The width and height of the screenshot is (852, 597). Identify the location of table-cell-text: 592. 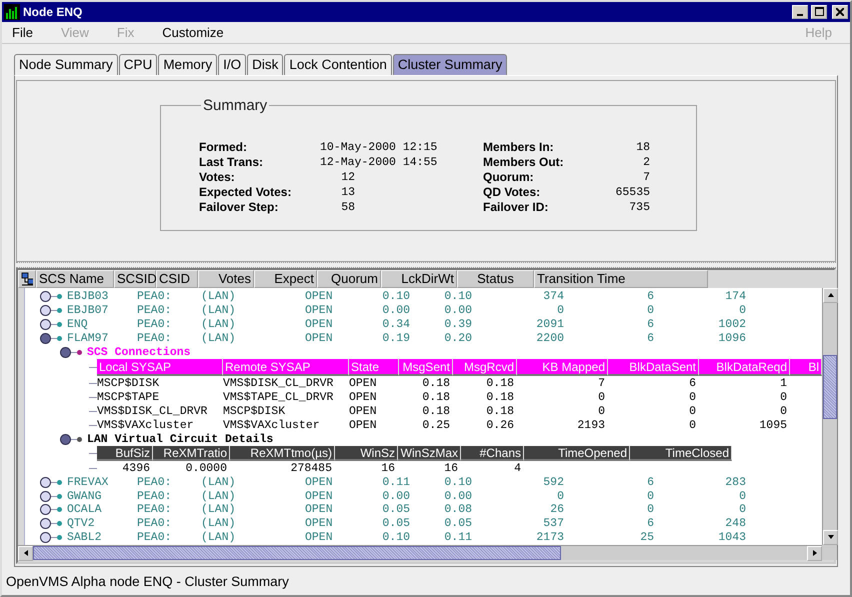
(553, 482).